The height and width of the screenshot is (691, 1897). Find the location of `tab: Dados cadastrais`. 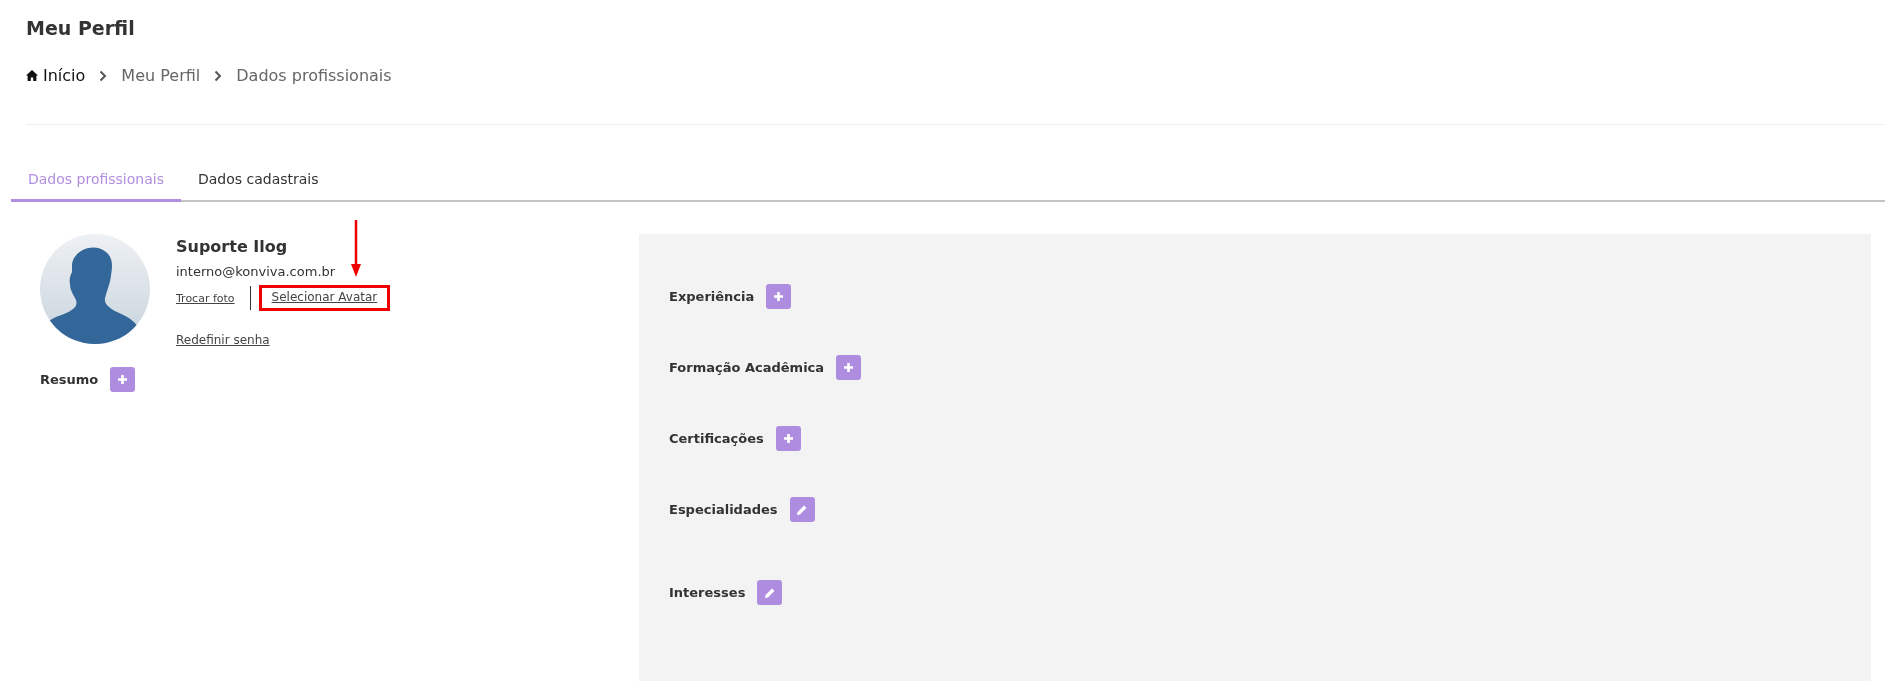

tab: Dados cadastrais is located at coordinates (258, 186).